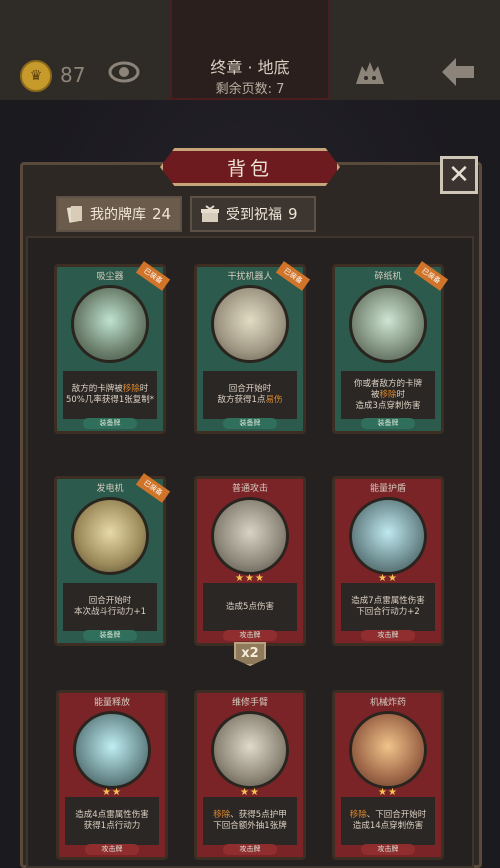  I want to click on card-generator: 发电机 已装备 回合开始时 本次战斗行动力+1 装备牌, so click(112, 559).